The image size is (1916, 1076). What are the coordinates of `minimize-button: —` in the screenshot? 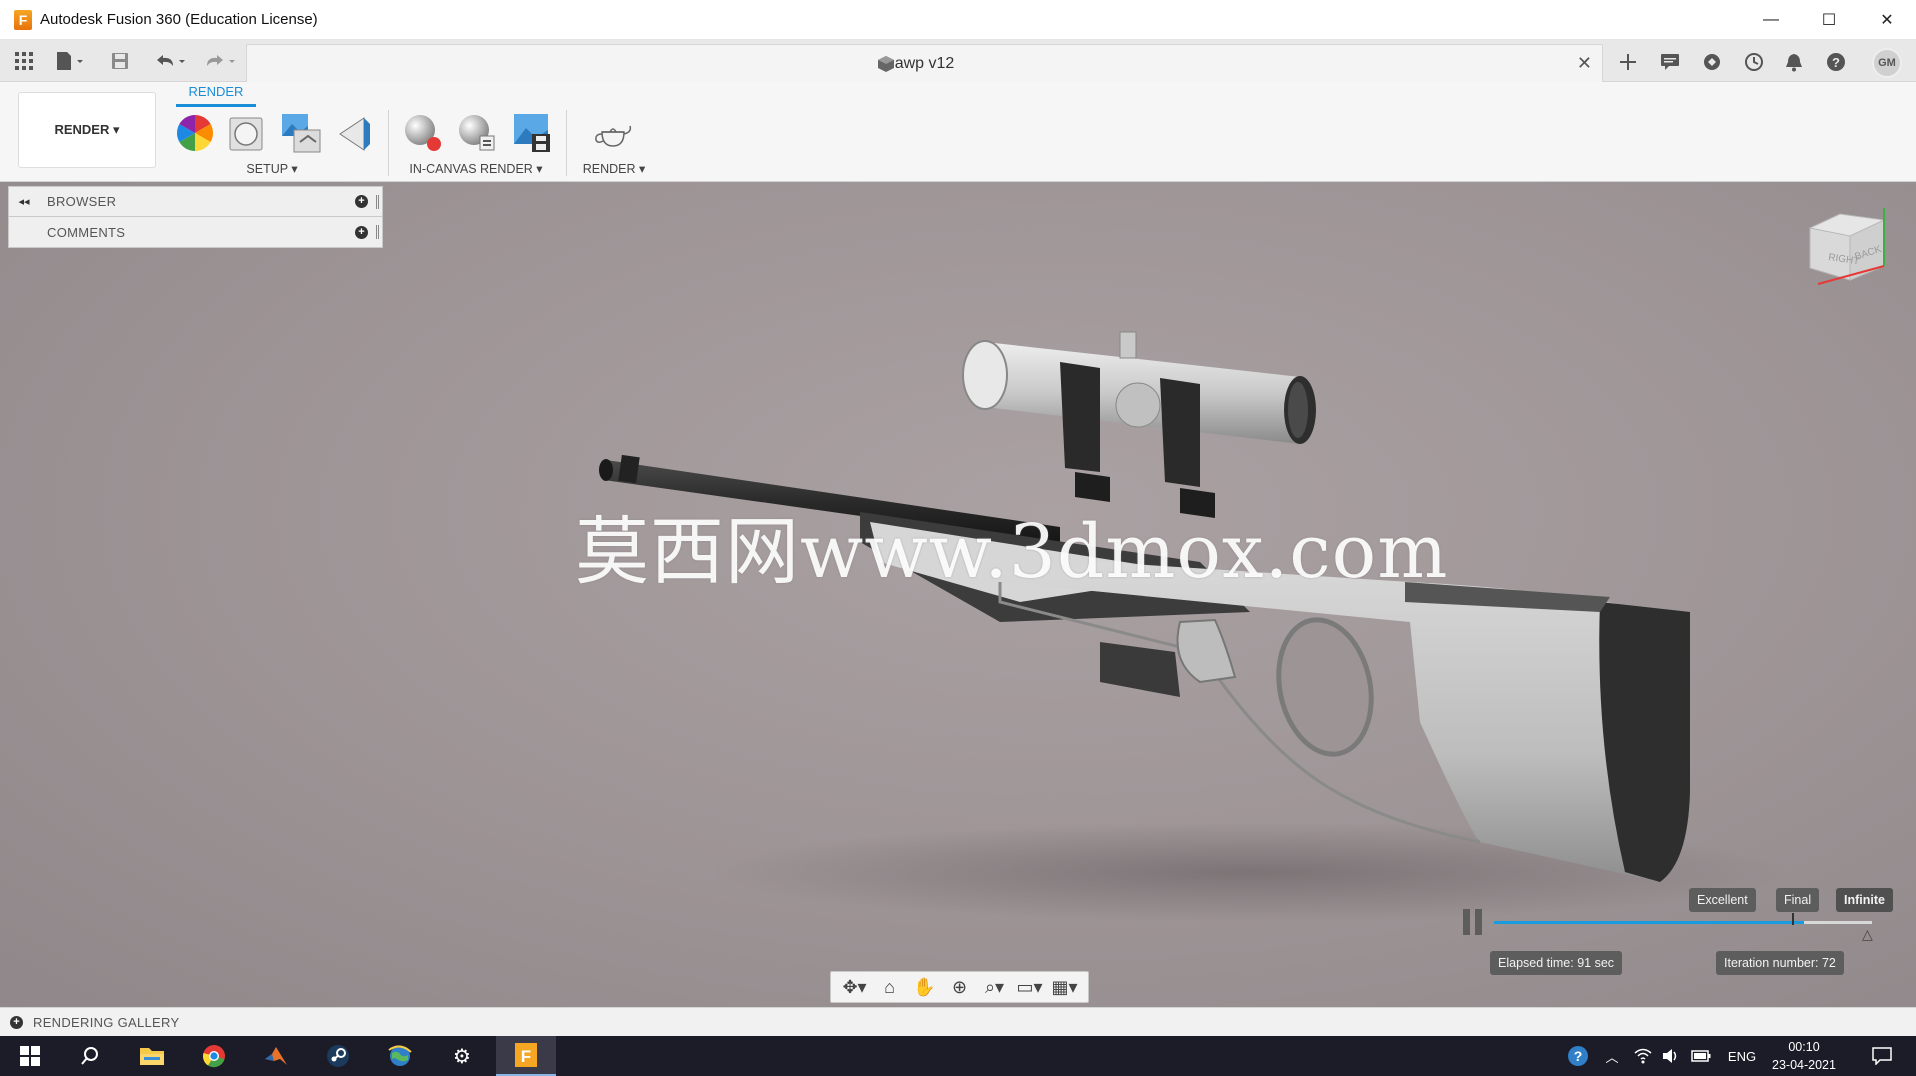 It's located at (1771, 20).